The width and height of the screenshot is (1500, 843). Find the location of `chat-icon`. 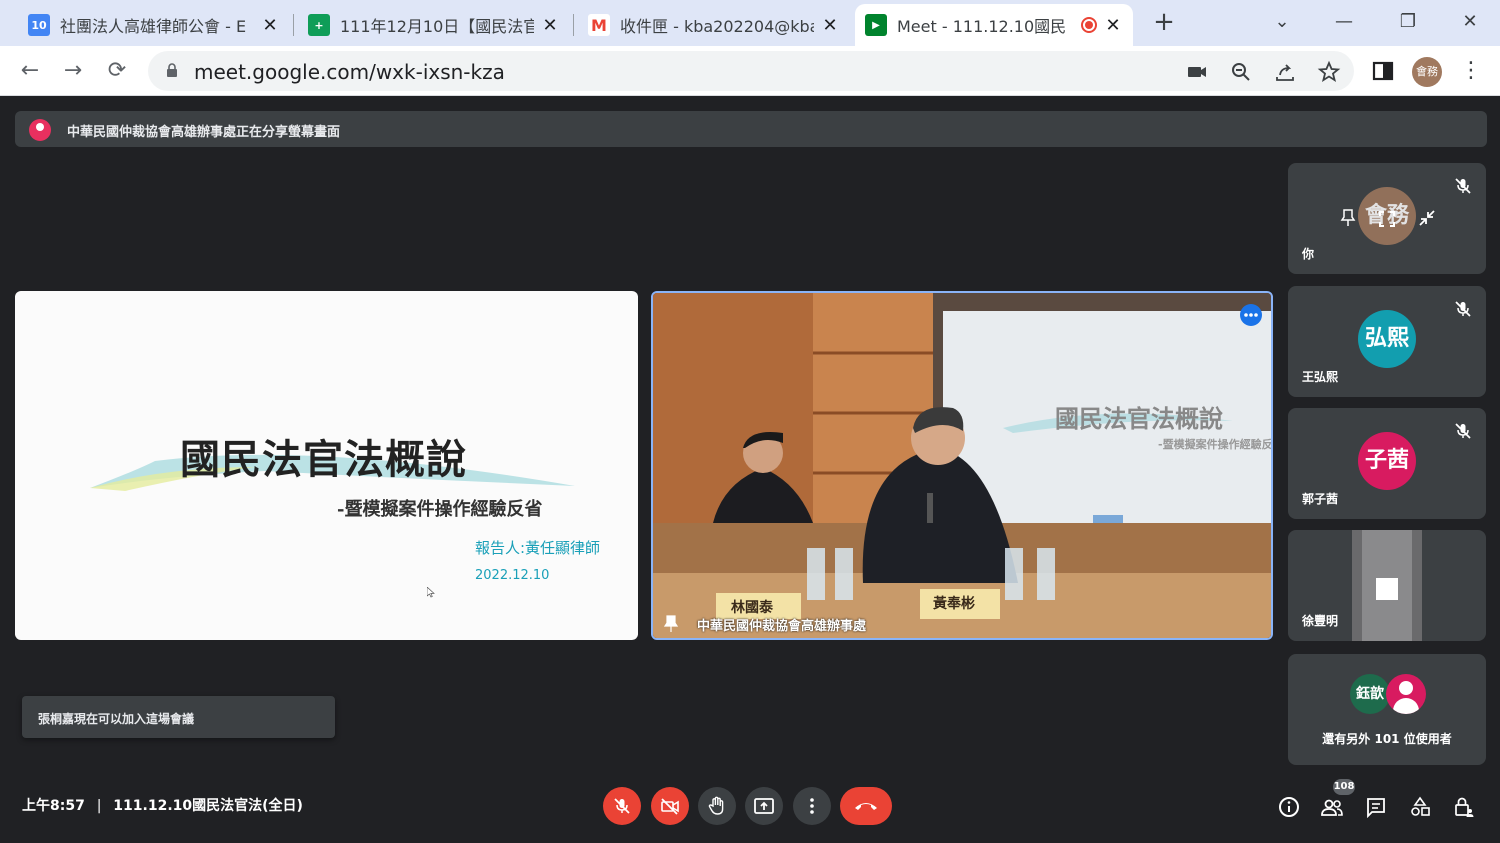

chat-icon is located at coordinates (1376, 808).